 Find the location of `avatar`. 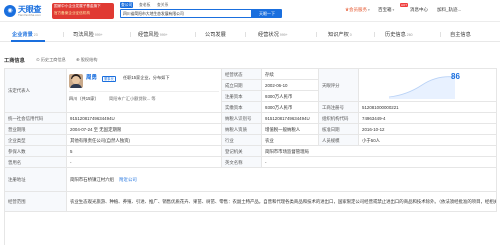

avatar is located at coordinates (76, 81).